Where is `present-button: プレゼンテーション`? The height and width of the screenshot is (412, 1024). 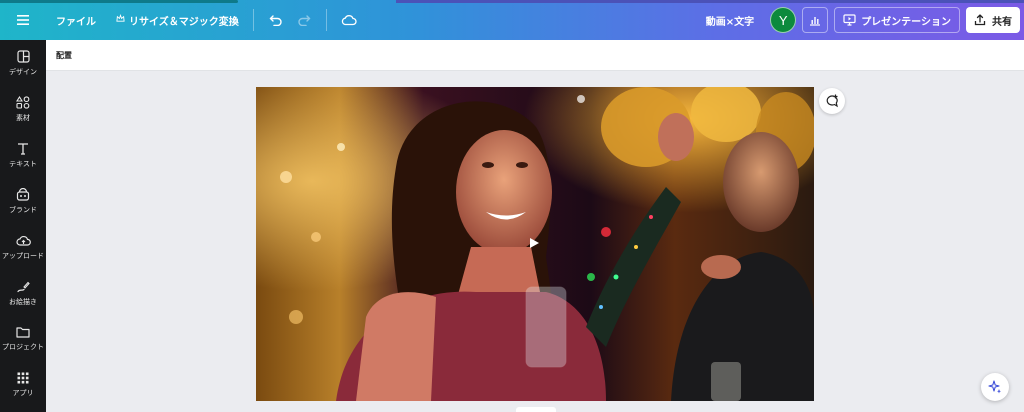
present-button: プレゼンテーション is located at coordinates (897, 20).